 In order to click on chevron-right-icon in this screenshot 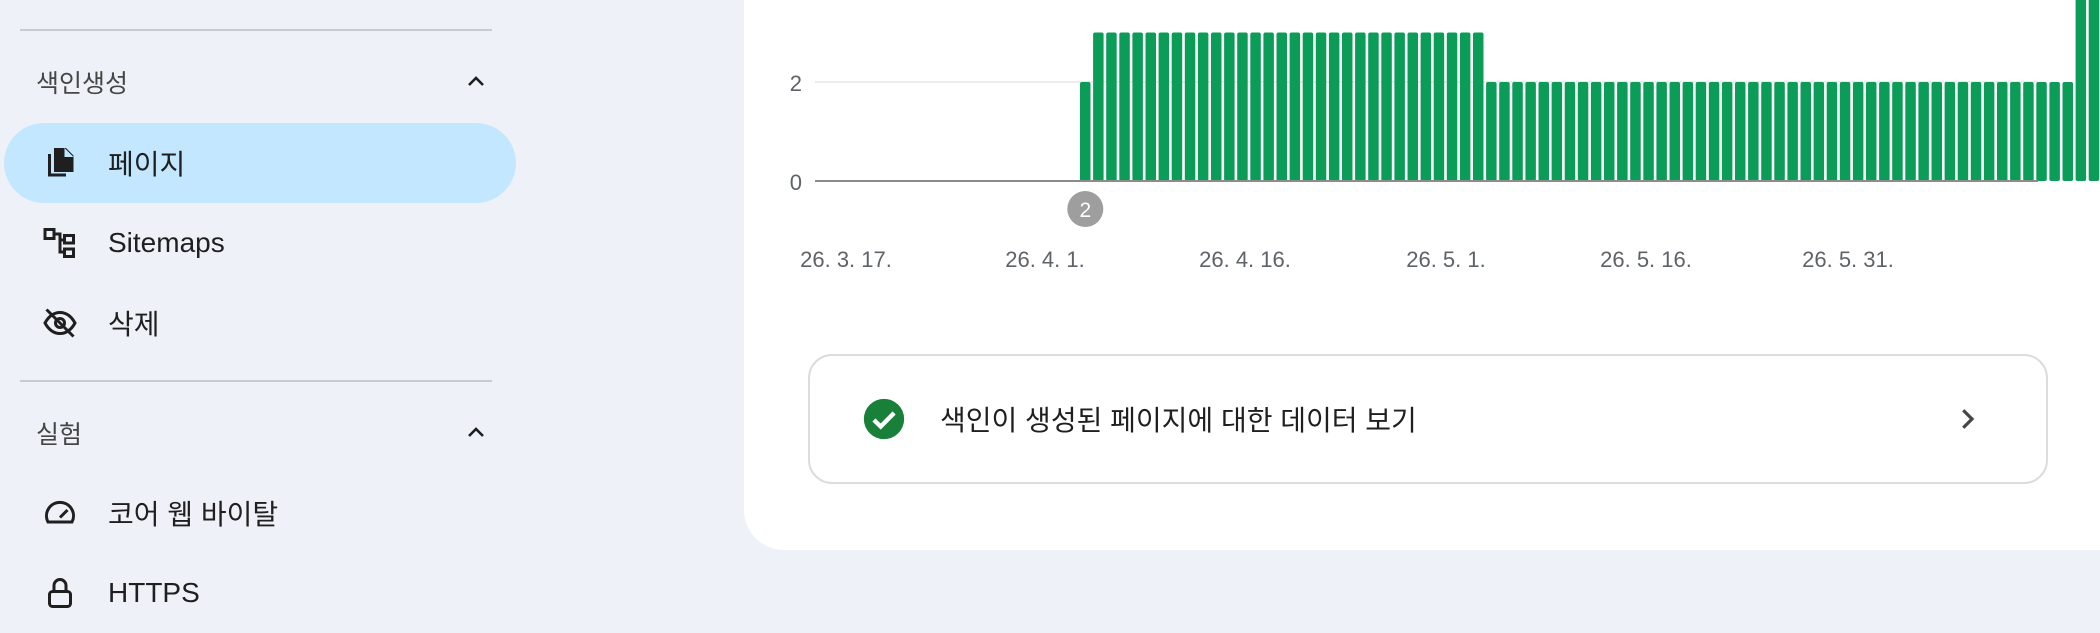, I will do `click(1968, 419)`.